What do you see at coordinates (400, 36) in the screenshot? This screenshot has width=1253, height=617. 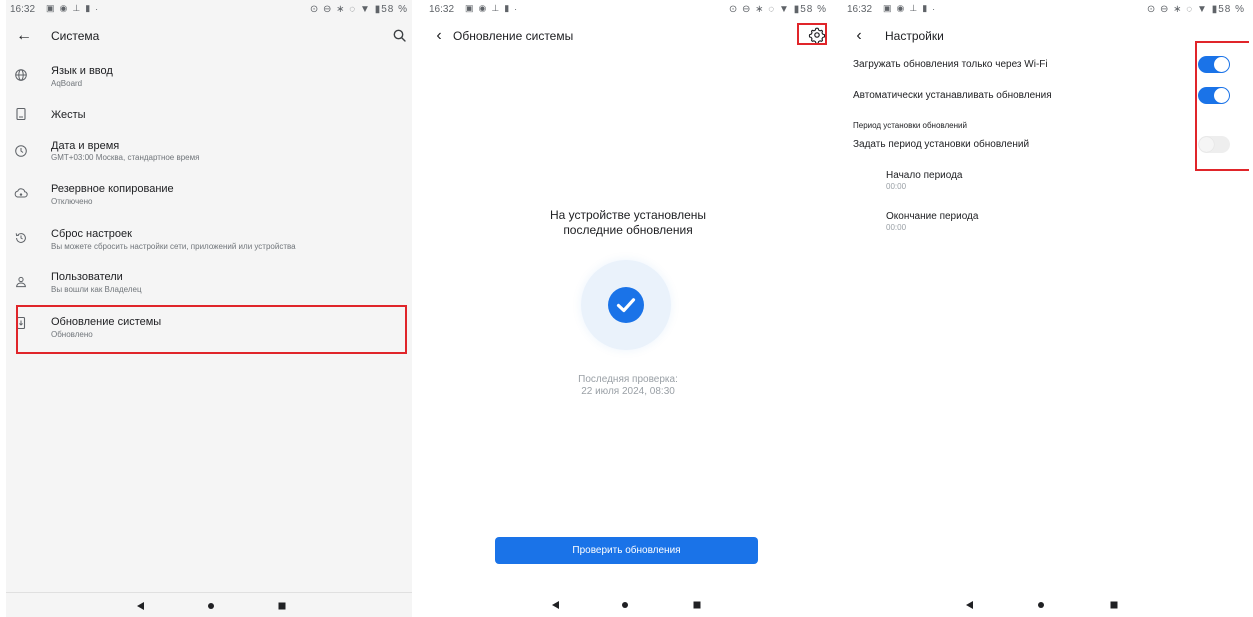 I see `search-icon` at bounding box center [400, 36].